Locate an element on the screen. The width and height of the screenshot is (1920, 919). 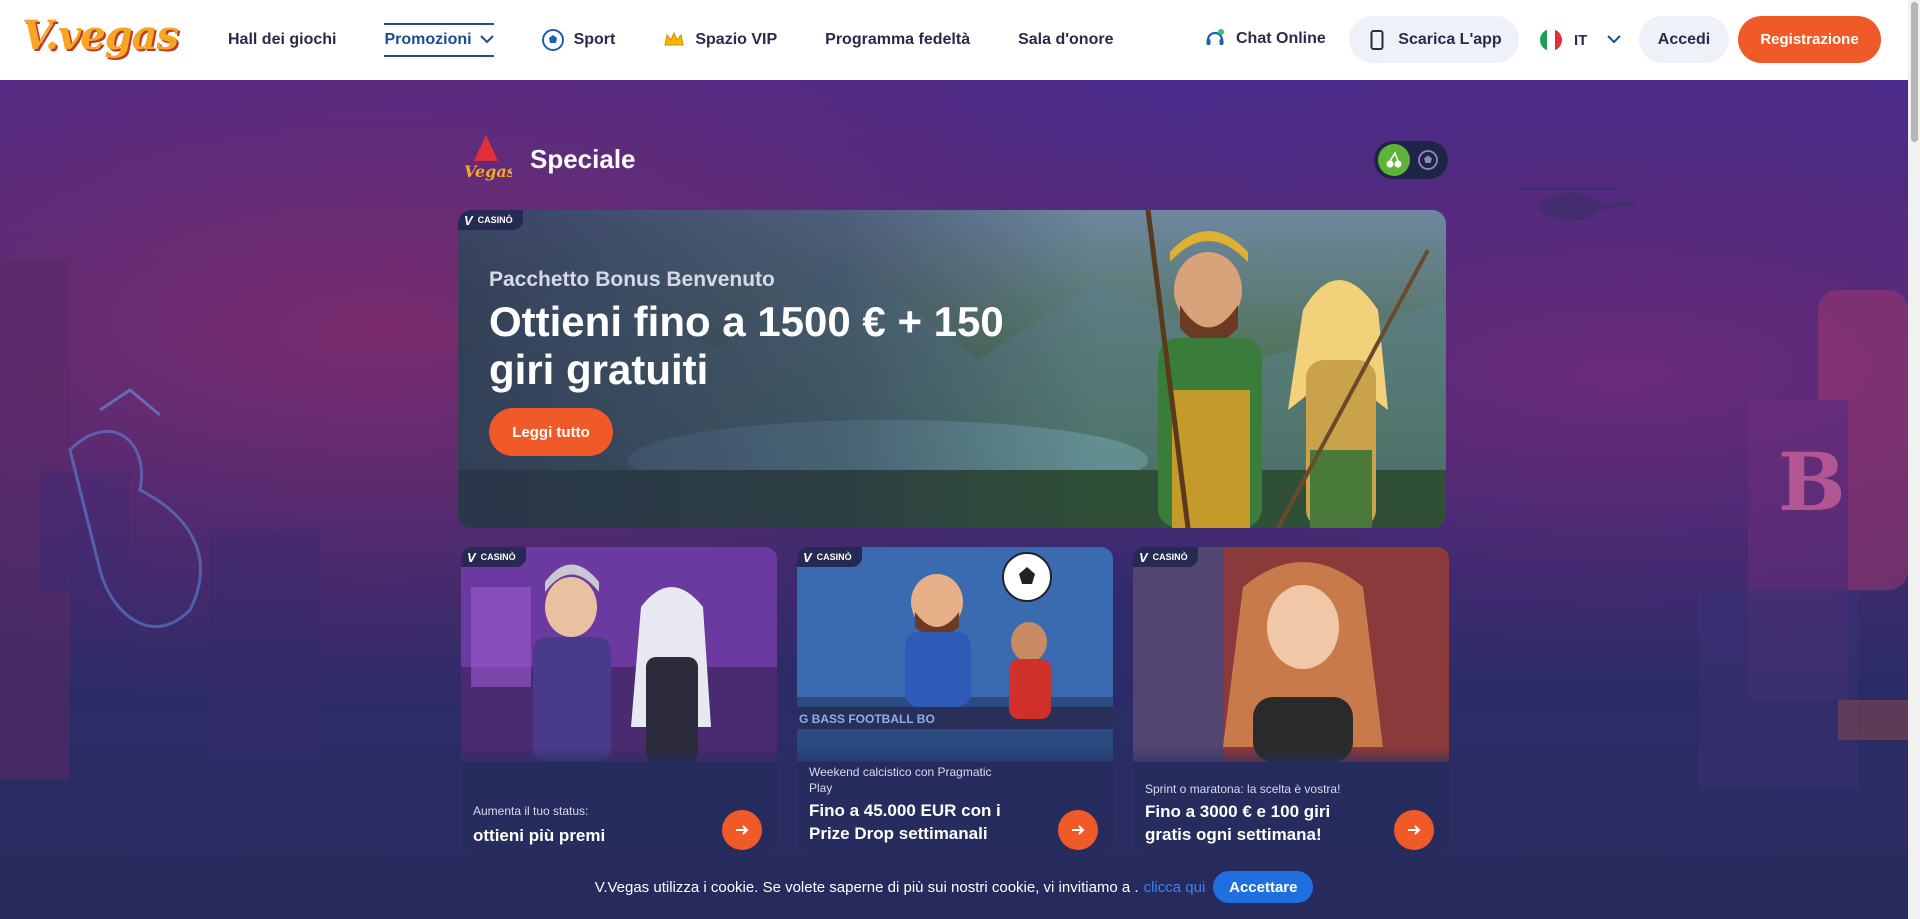
nav-item-label: Sala d'onore is located at coordinates (1066, 39).